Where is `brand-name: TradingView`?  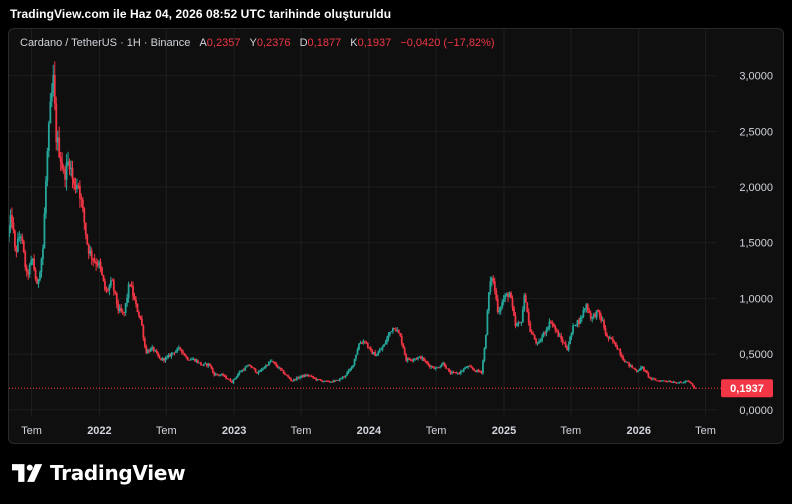 brand-name: TradingView is located at coordinates (118, 473).